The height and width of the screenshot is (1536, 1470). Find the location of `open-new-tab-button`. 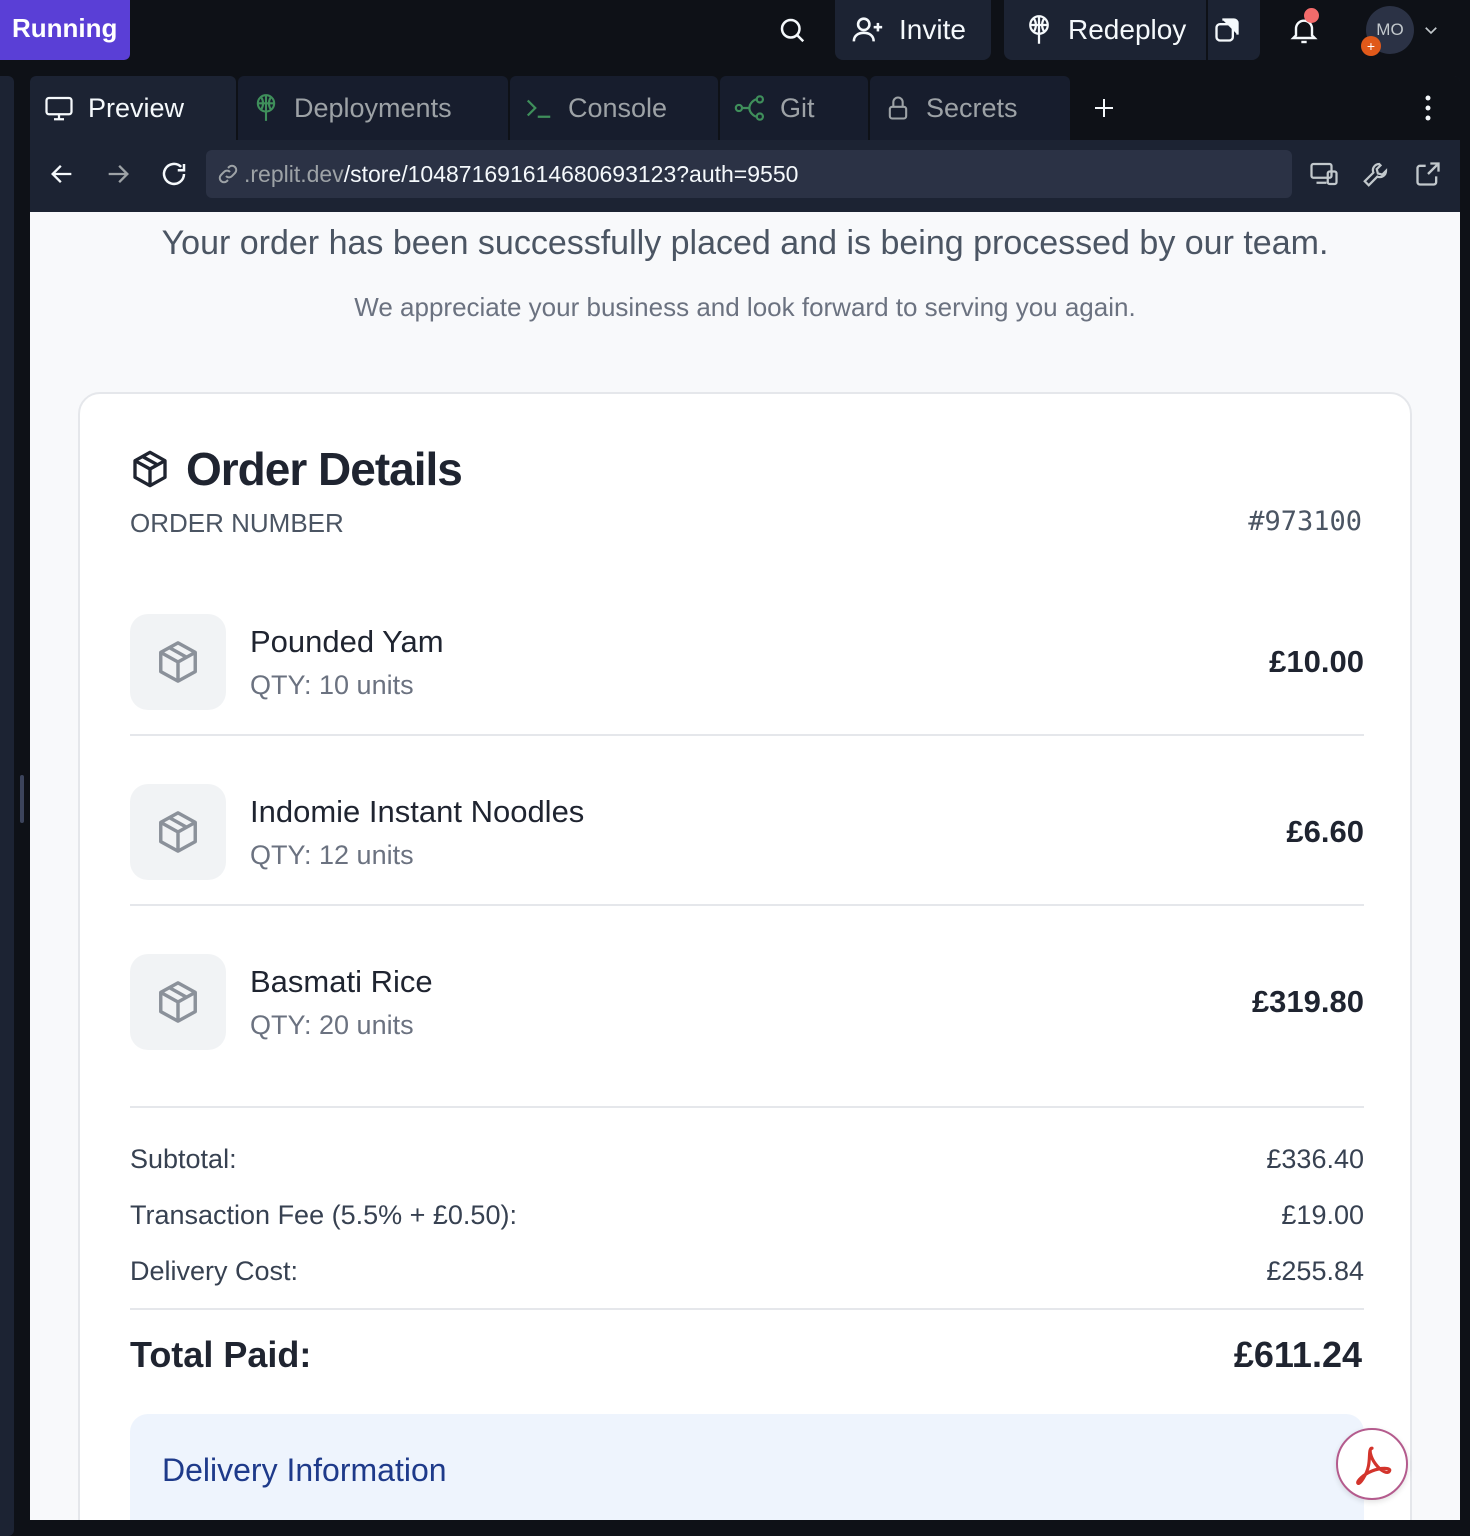

open-new-tab-button is located at coordinates (1428, 174).